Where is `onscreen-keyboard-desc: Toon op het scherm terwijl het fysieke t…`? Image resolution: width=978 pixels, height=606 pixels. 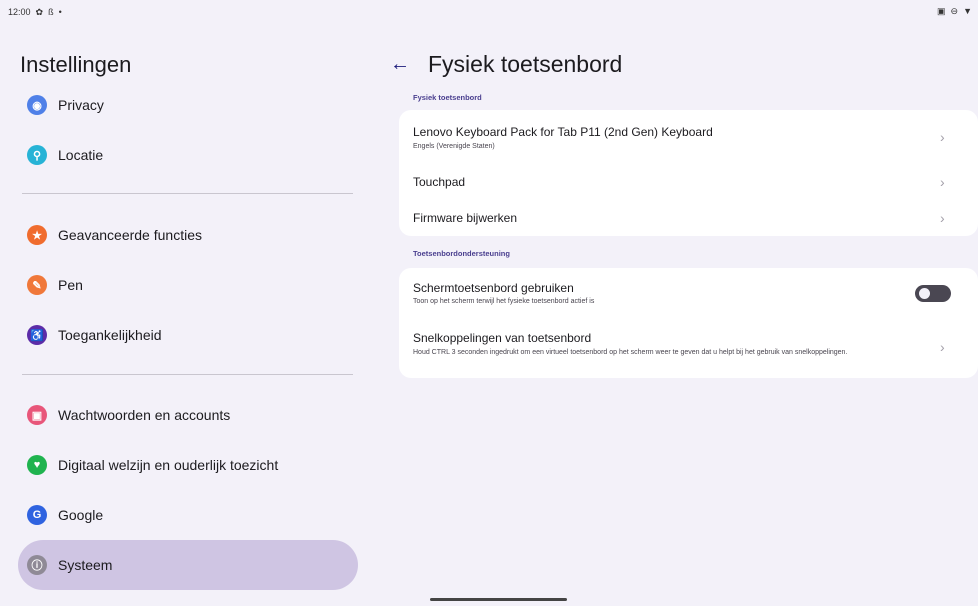 onscreen-keyboard-desc: Toon op het scherm terwijl het fysieke t… is located at coordinates (504, 301).